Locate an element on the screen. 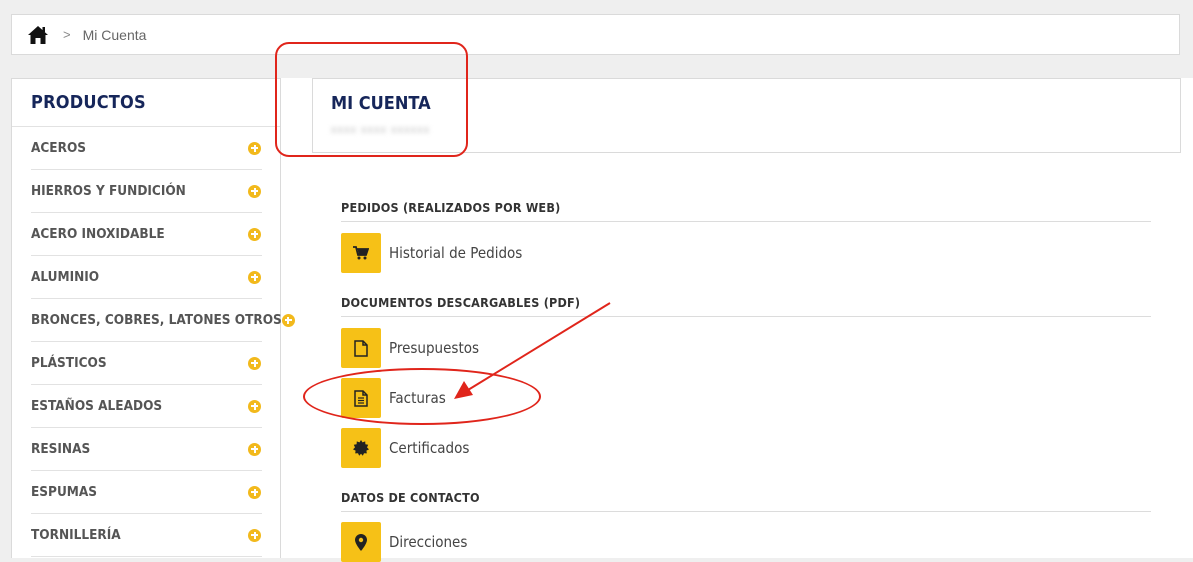 This screenshot has width=1193, height=562. section-title-documents: DOCUMENTOS DESCARGABLES (PDF) is located at coordinates (746, 306).